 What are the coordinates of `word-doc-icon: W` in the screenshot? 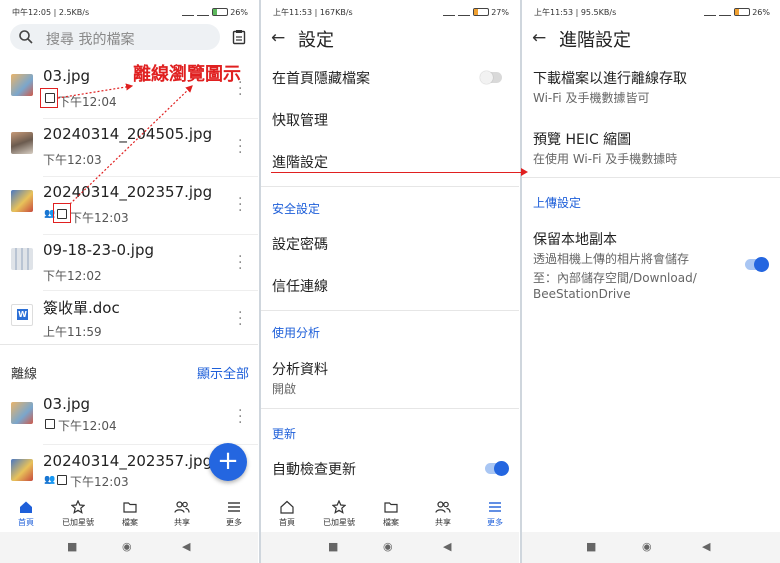 It's located at (22, 315).